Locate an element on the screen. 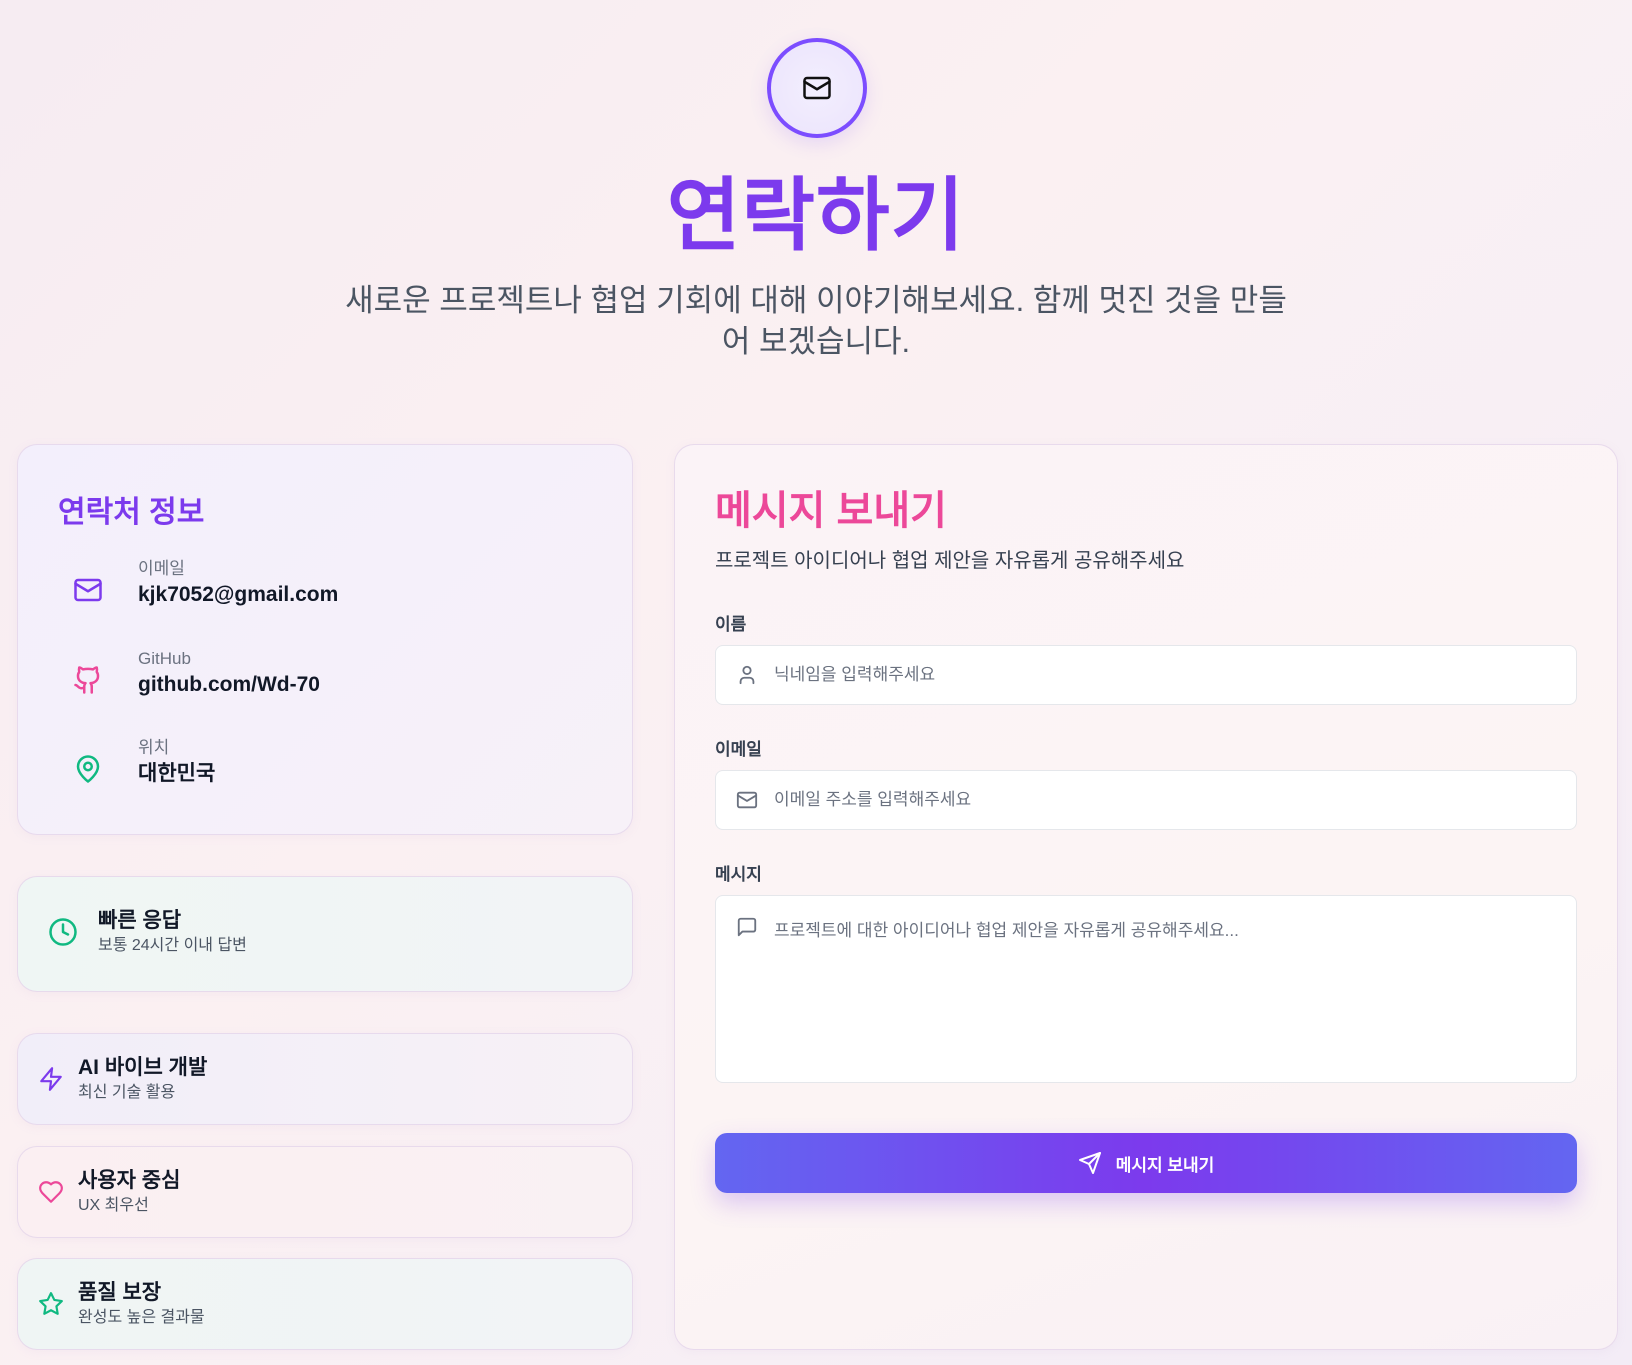  contact-item-github: GitHub github.com/Wd-70 is located at coordinates (194, 674).